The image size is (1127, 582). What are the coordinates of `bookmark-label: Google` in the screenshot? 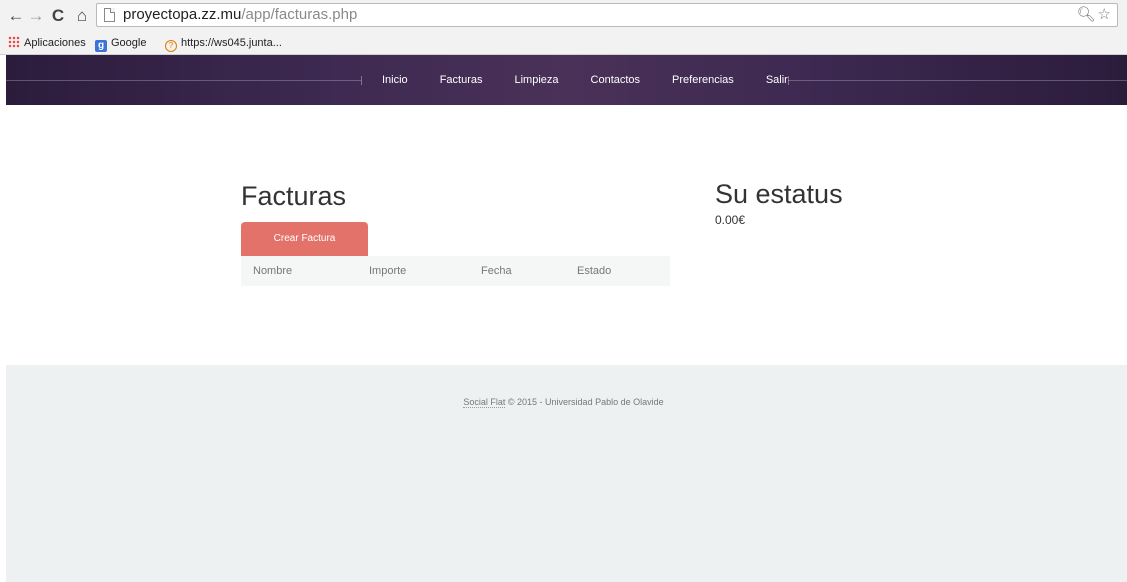 It's located at (129, 43).